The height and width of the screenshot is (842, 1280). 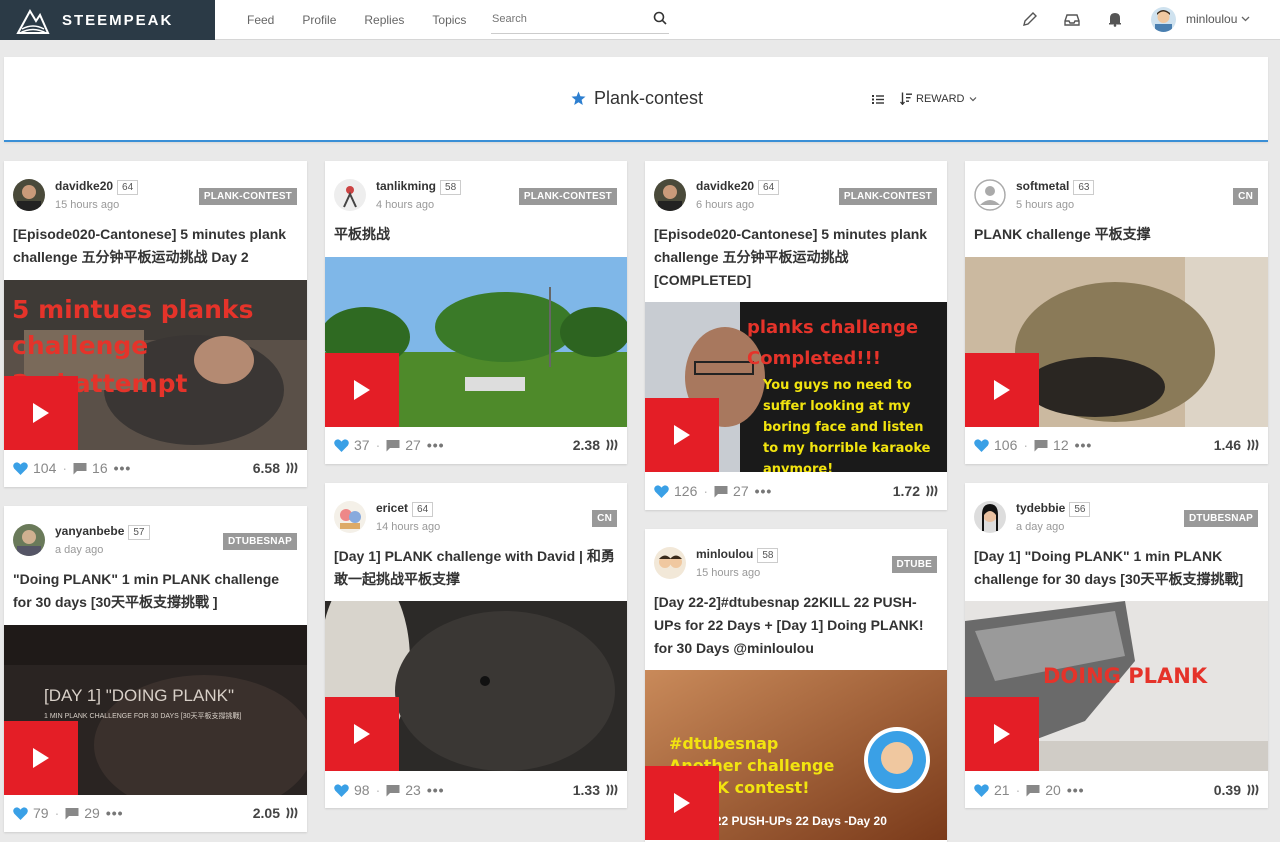 I want to click on comment-count: 23, so click(x=413, y=790).